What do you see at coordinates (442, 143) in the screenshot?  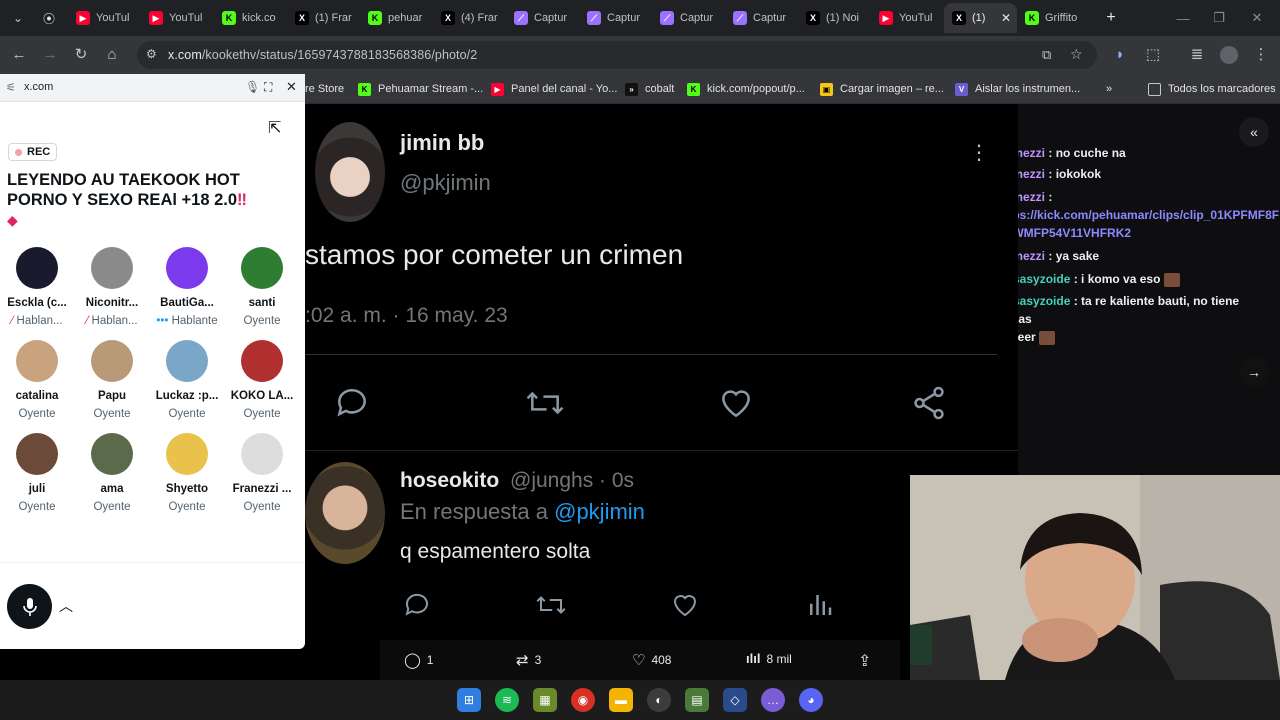 I see `tweet-author-name: jimin bb` at bounding box center [442, 143].